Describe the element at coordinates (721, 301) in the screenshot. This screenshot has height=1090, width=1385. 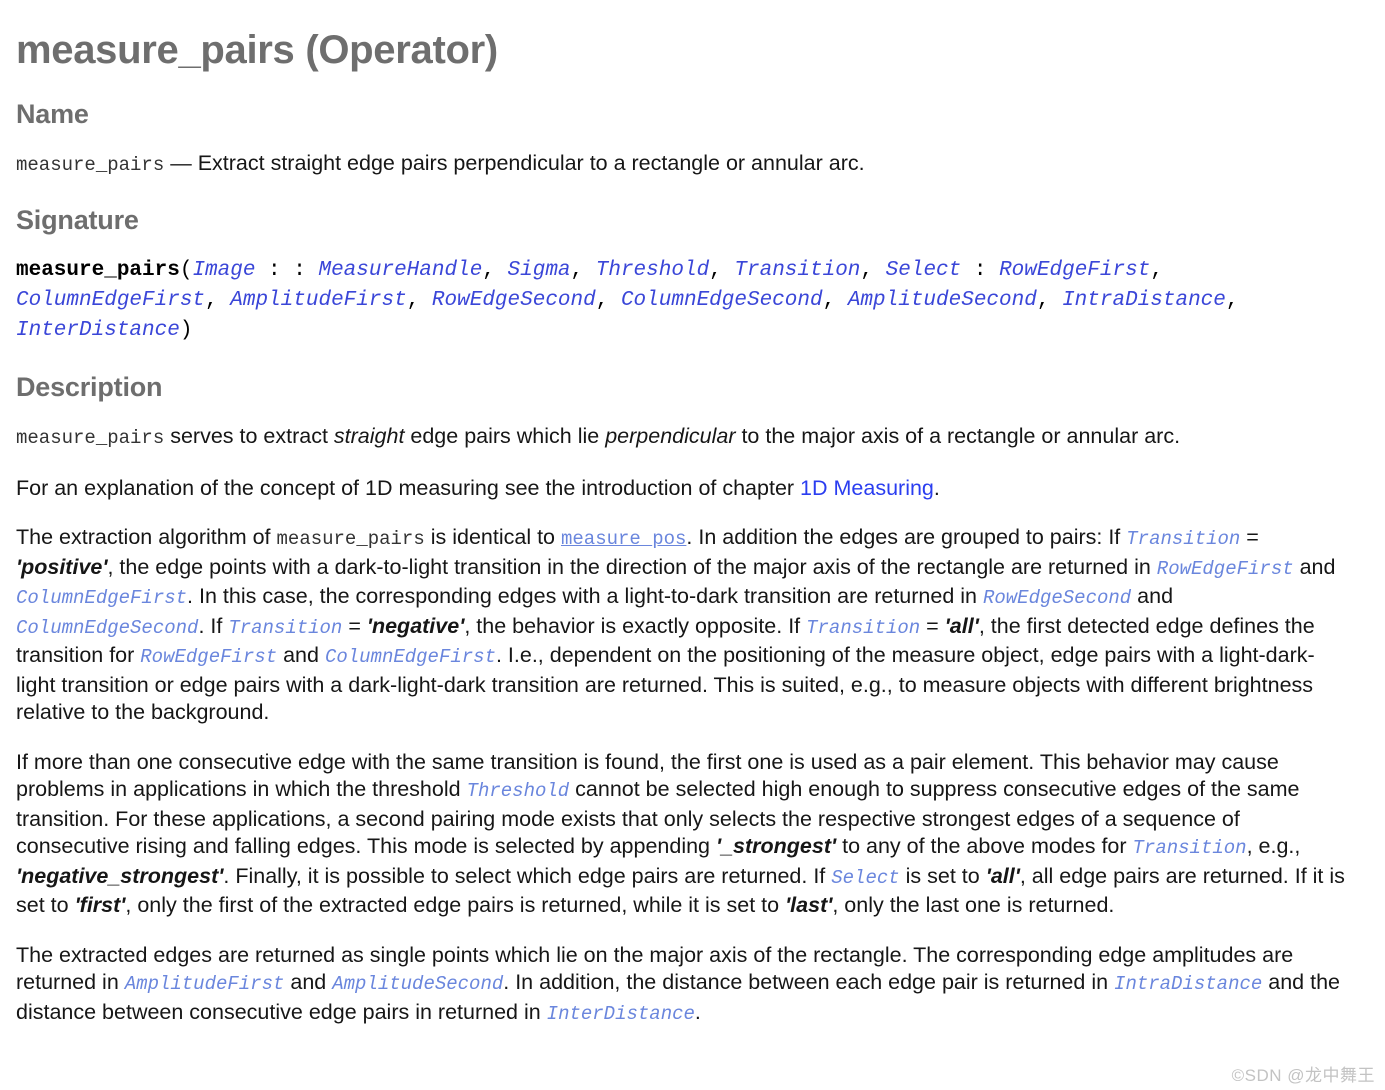
I see `signature-param-columnedgesecond: ColumnEdgeSecond` at that location.